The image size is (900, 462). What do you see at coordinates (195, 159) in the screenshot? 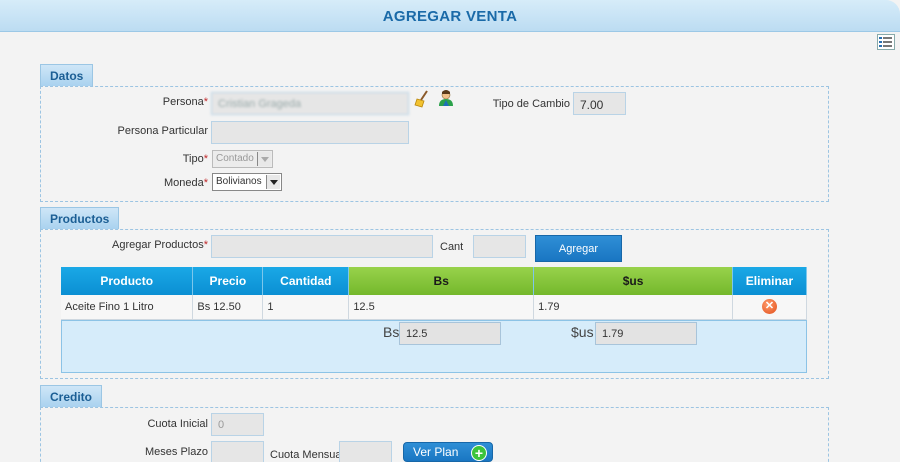
I see `tipo-label: Tipo*` at bounding box center [195, 159].